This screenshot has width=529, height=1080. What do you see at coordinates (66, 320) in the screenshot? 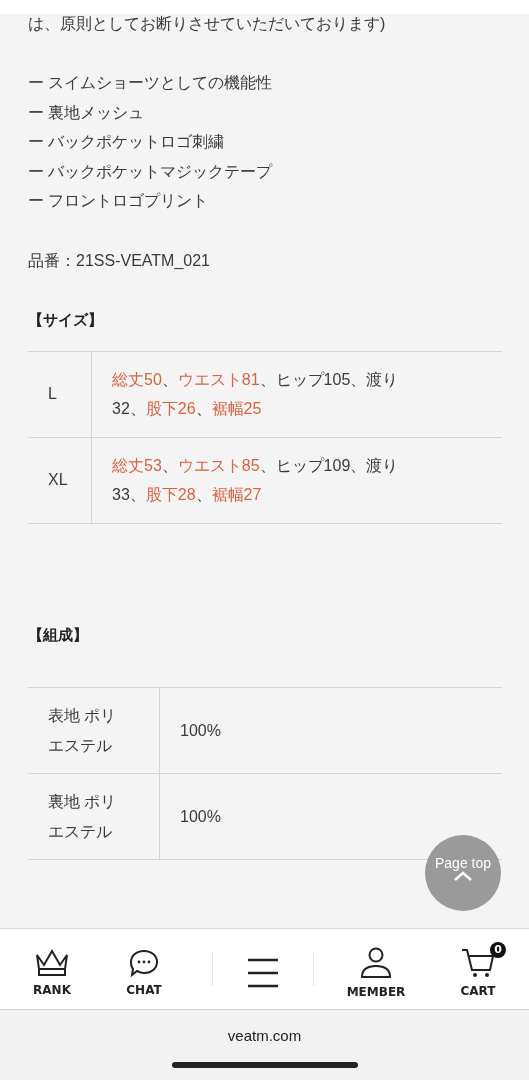
I see `section-heading: 【サイズ】` at bounding box center [66, 320].